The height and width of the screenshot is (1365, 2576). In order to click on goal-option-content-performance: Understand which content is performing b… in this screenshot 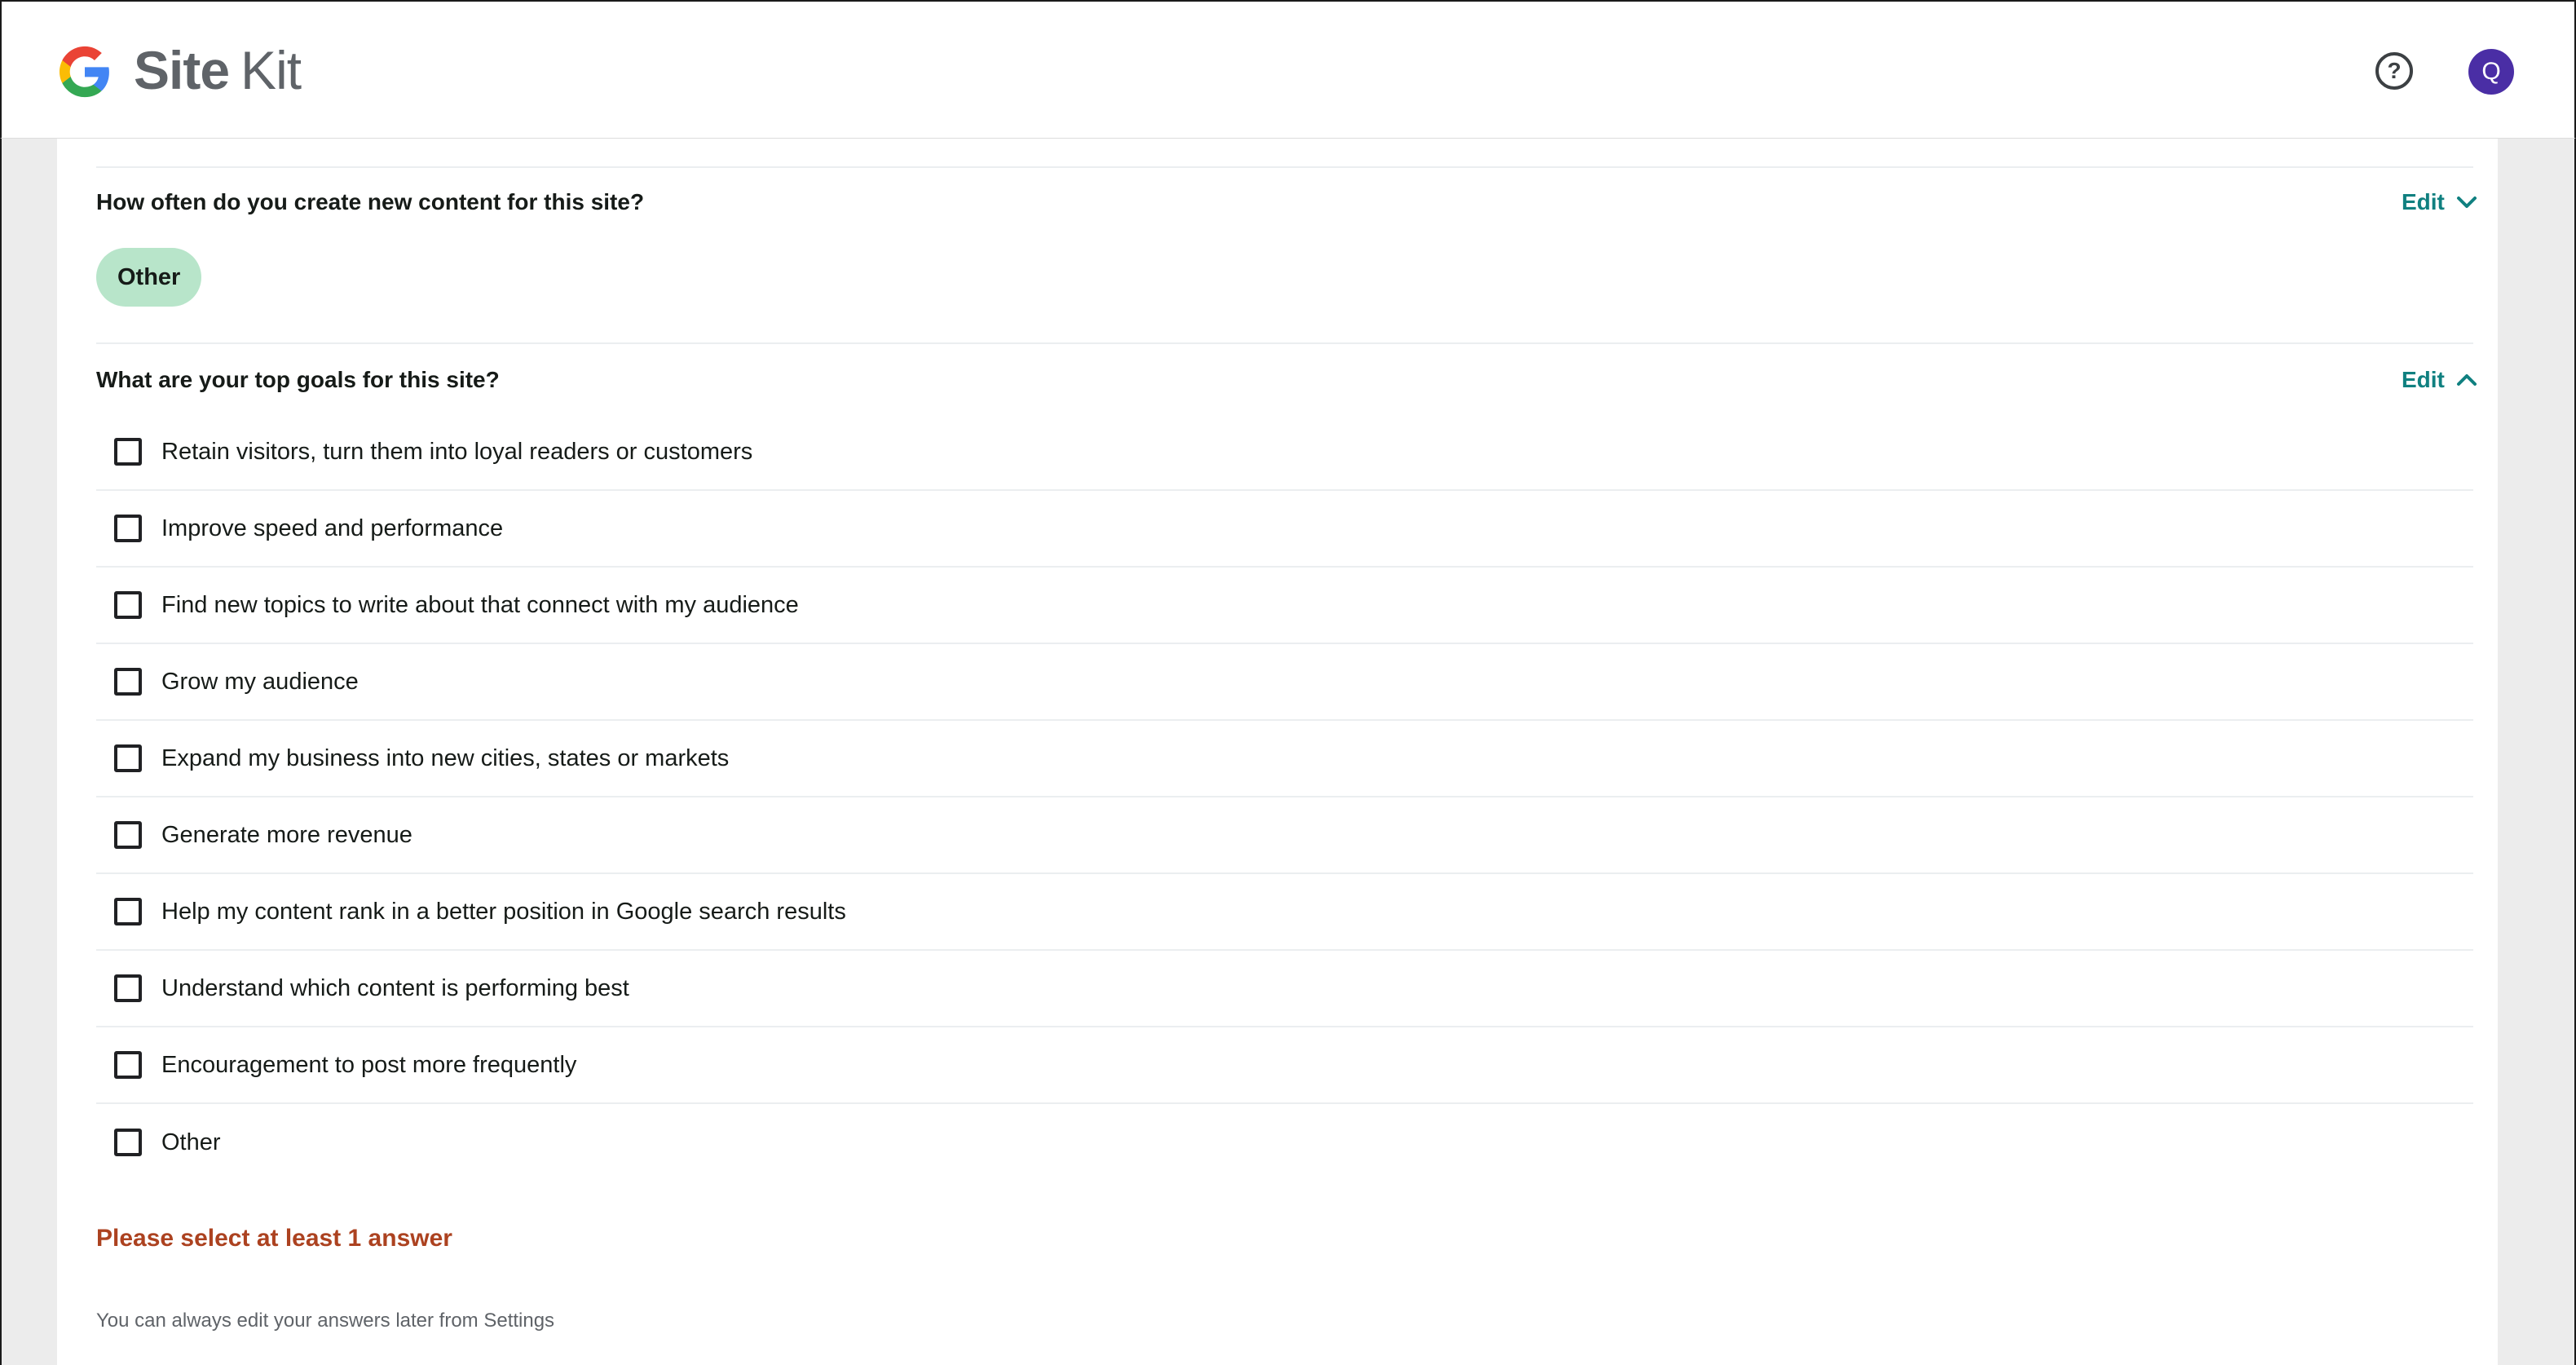, I will do `click(1284, 989)`.